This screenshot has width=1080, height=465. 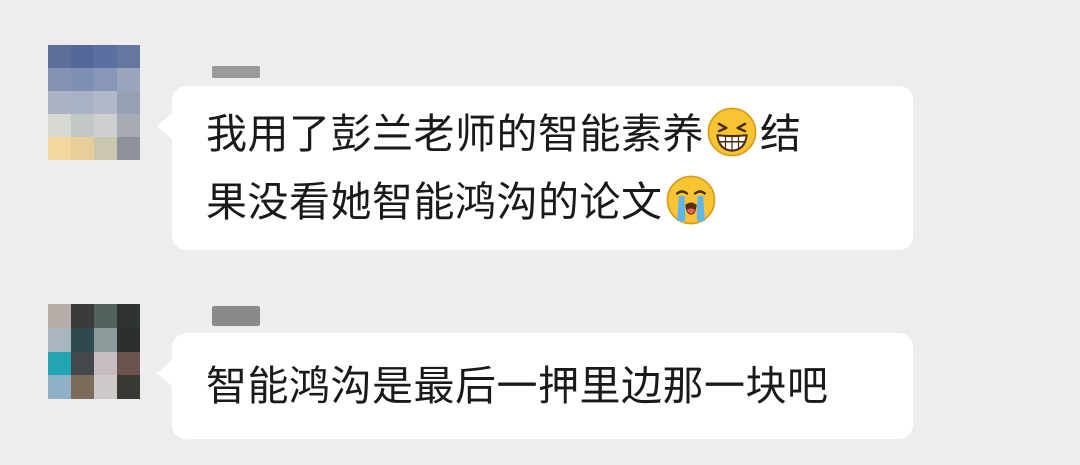 I want to click on grinning-squinting-face-icon, so click(x=732, y=132).